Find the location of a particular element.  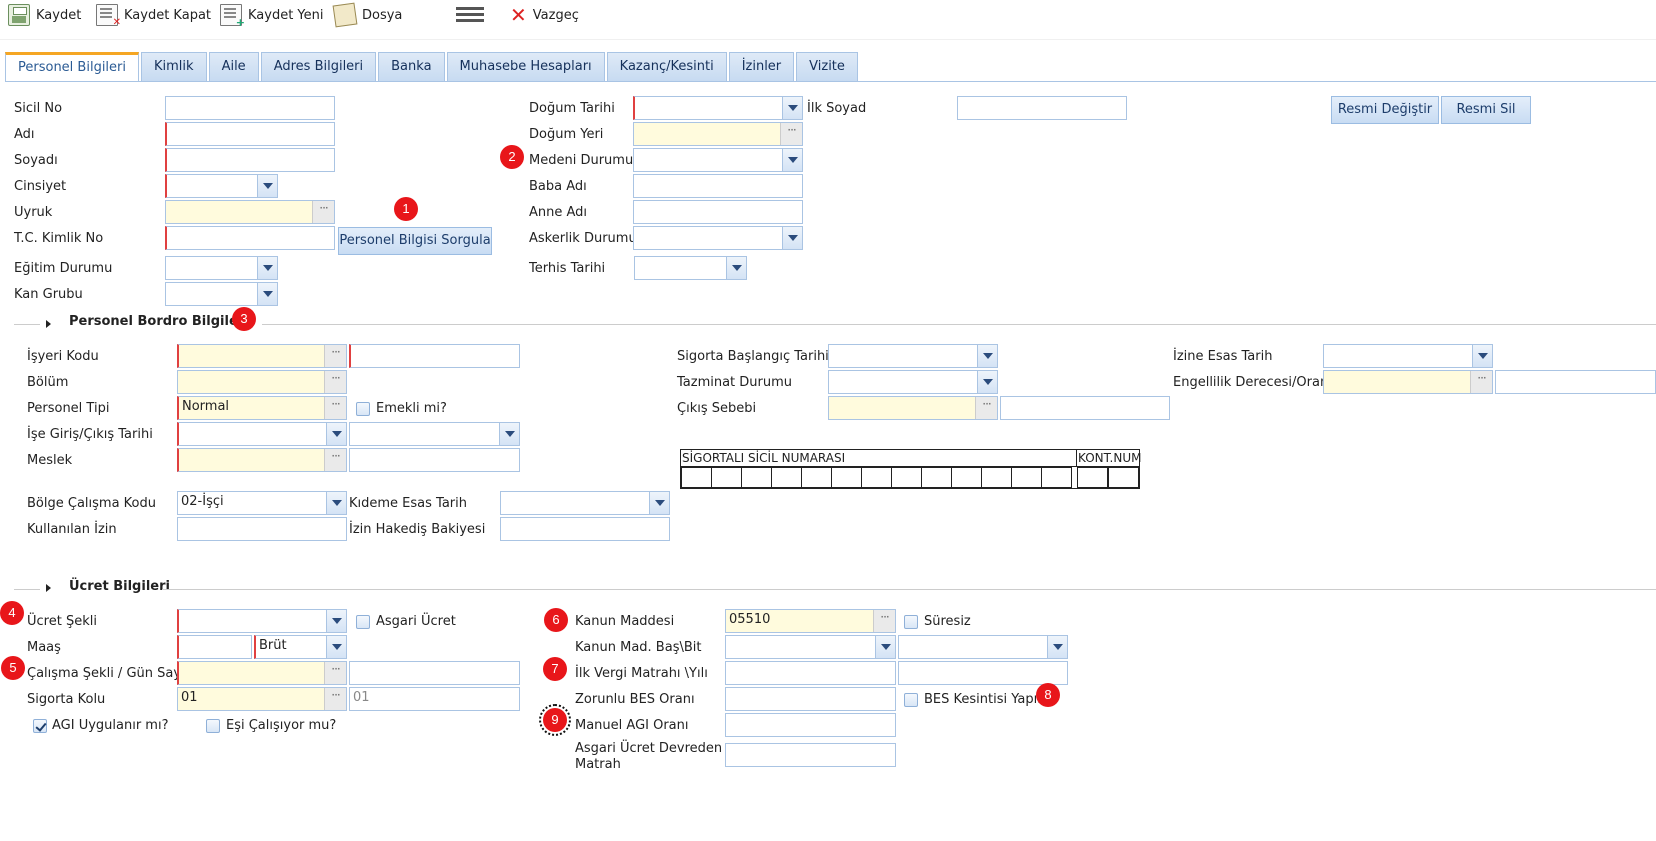

baba-adi-input is located at coordinates (718, 186).